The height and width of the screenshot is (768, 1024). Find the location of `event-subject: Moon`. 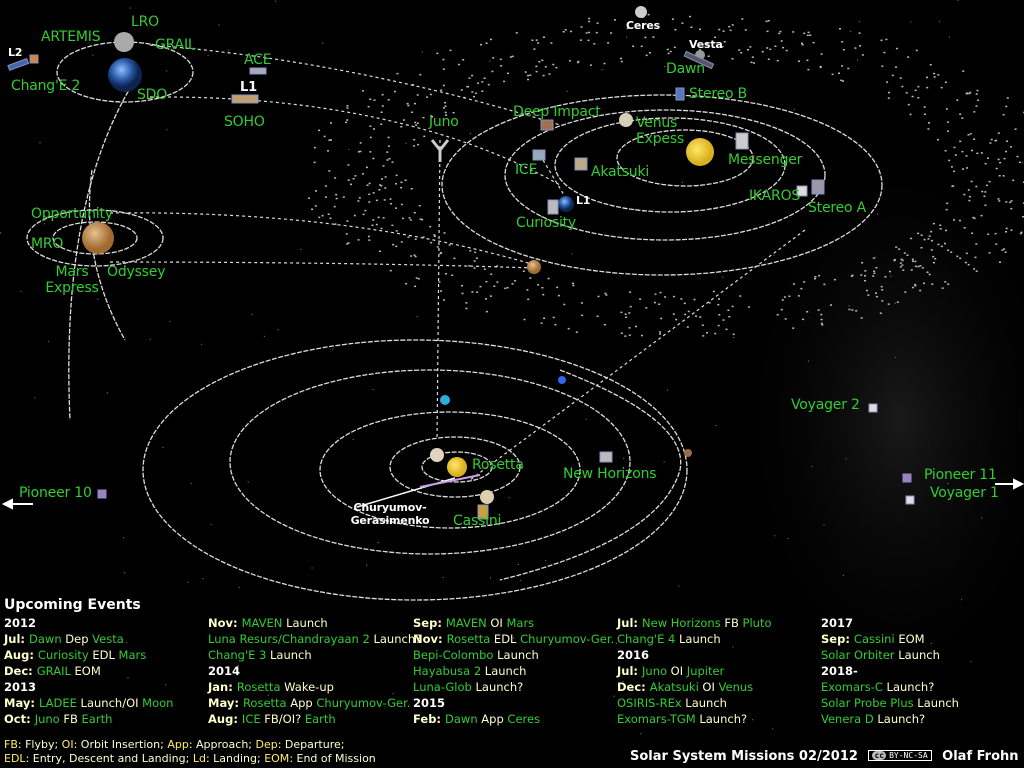

event-subject: Moon is located at coordinates (156, 703).